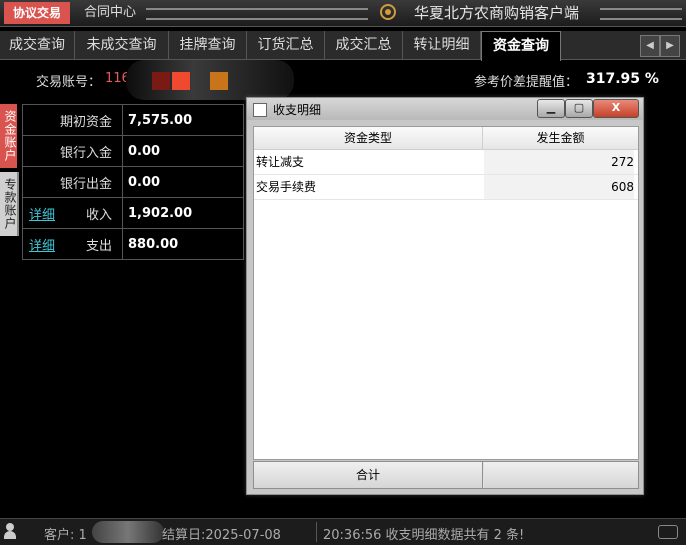 The width and height of the screenshot is (686, 545). I want to click on top-bar: 协议交易 合同中心 华夏北方农商购销客户端, so click(343, 13).